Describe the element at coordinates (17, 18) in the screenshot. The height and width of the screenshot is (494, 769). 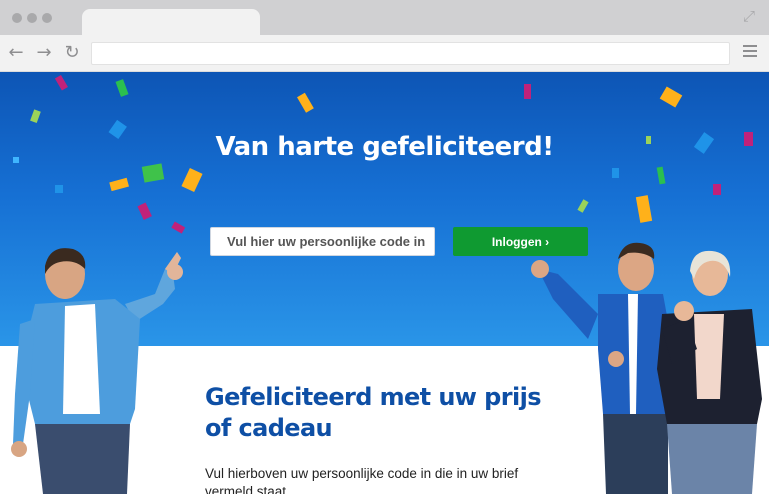
I see `window-close-dot` at that location.